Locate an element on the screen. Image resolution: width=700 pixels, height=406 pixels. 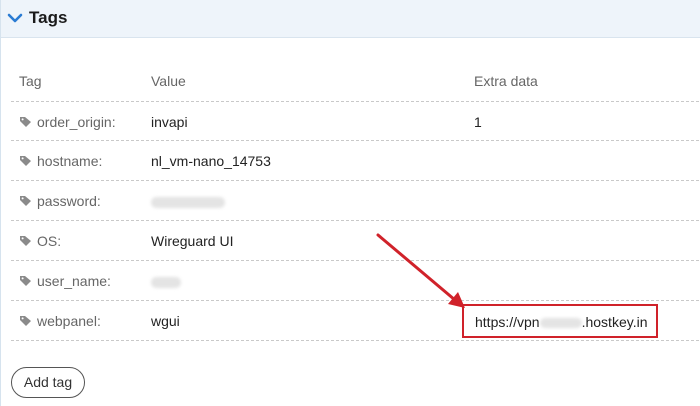
url-suffix: .hostkey.in is located at coordinates (614, 322).